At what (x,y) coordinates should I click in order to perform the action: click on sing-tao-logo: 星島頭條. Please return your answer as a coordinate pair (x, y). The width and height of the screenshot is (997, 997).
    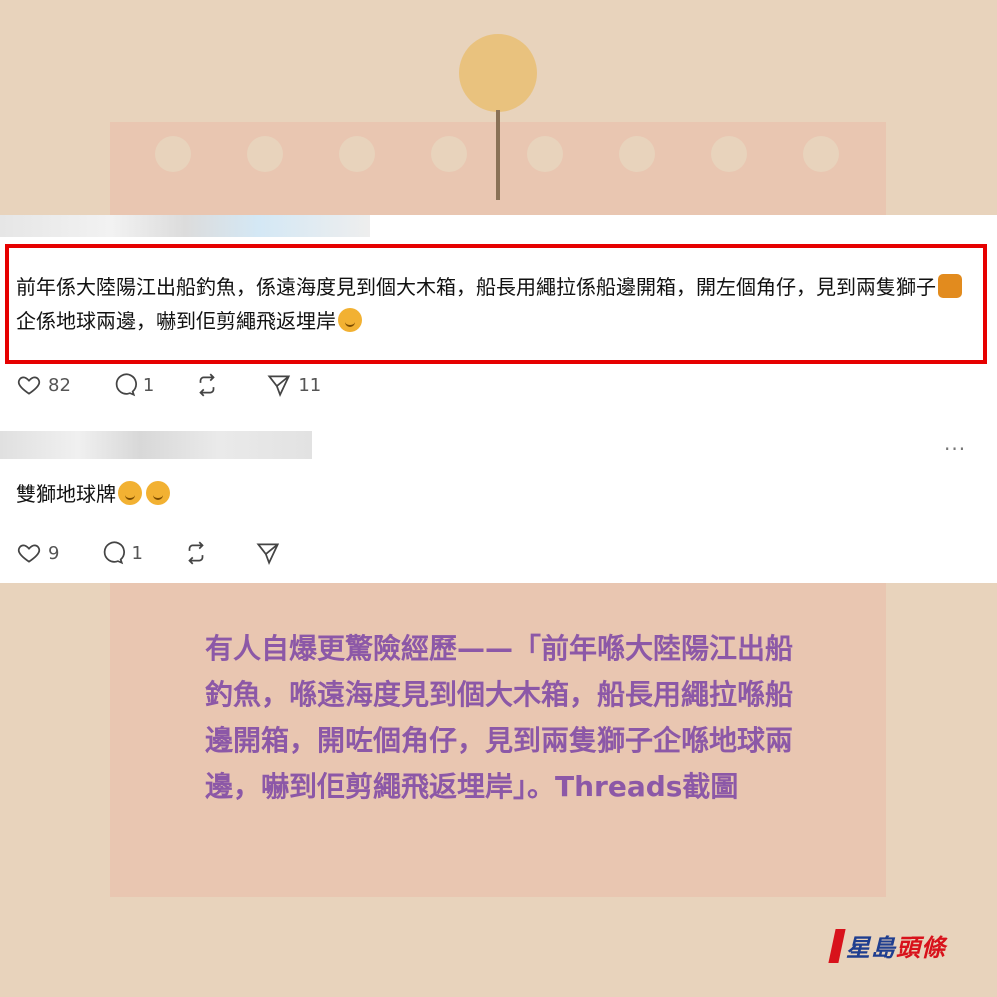
    Looking at the image, I should click on (887, 945).